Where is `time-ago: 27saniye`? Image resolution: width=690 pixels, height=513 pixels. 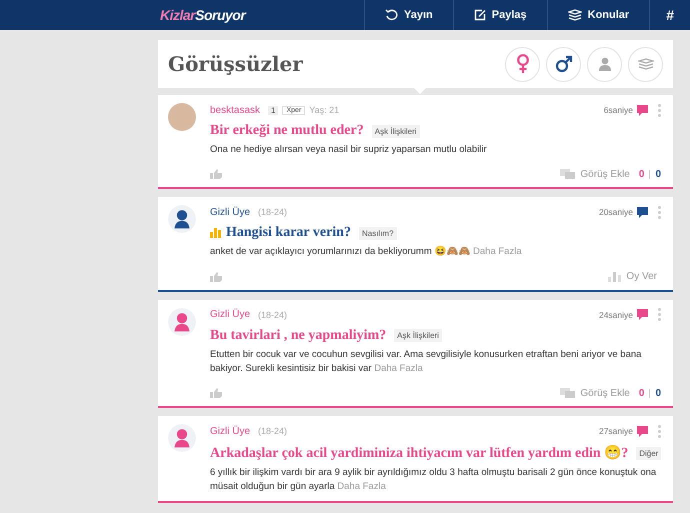 time-ago: 27saniye is located at coordinates (615, 431).